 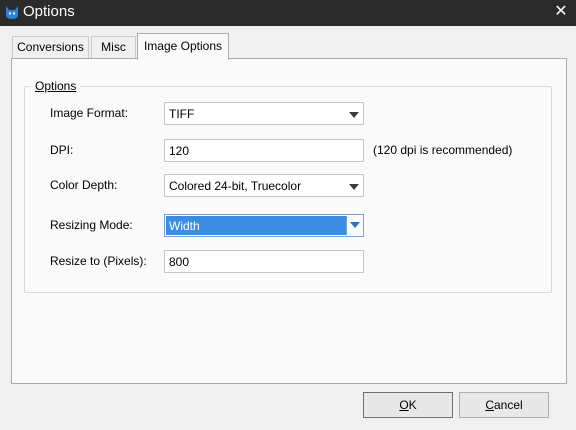 I want to click on tab-image-options: Image Options, so click(x=183, y=46).